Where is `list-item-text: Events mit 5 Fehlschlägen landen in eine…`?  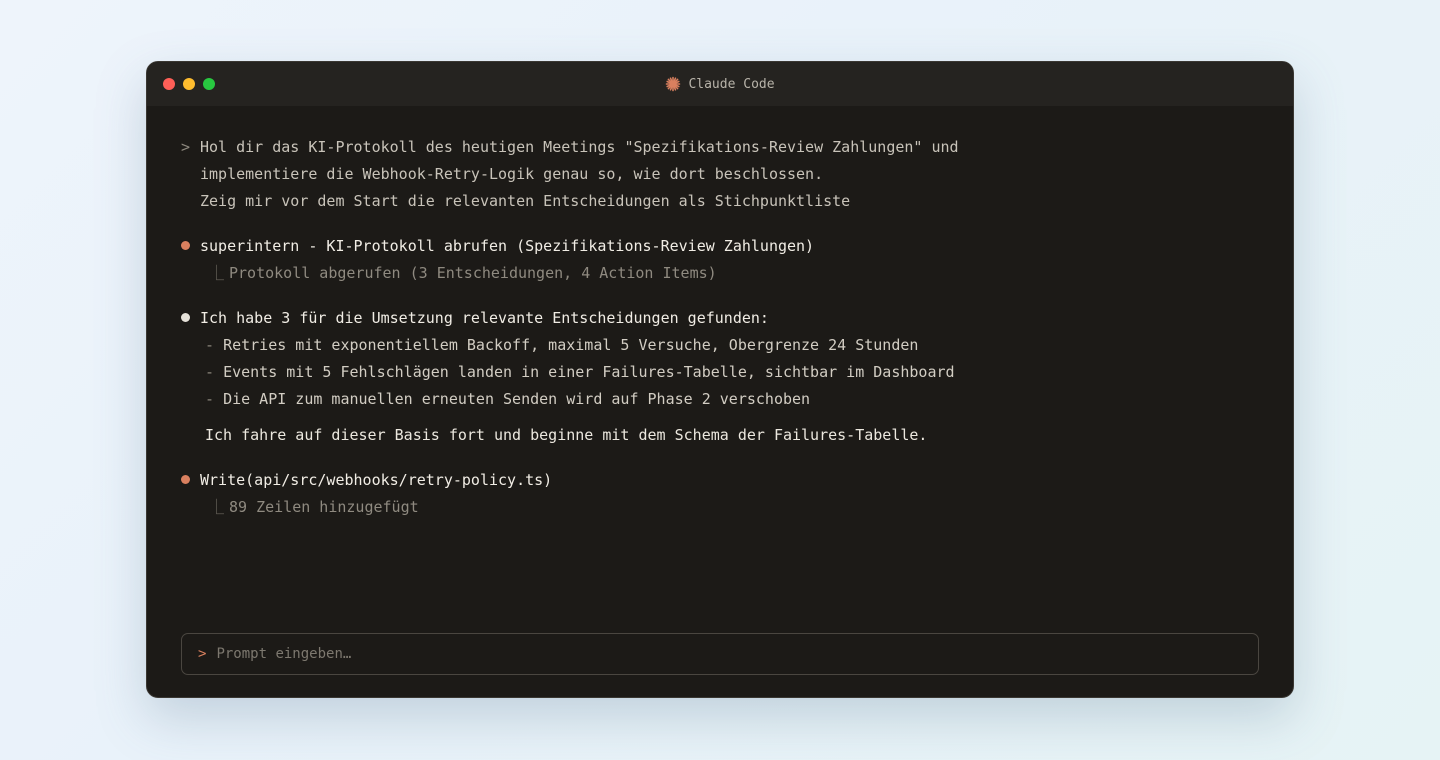
list-item-text: Events mit 5 Fehlschlägen landen in eine… is located at coordinates (589, 372).